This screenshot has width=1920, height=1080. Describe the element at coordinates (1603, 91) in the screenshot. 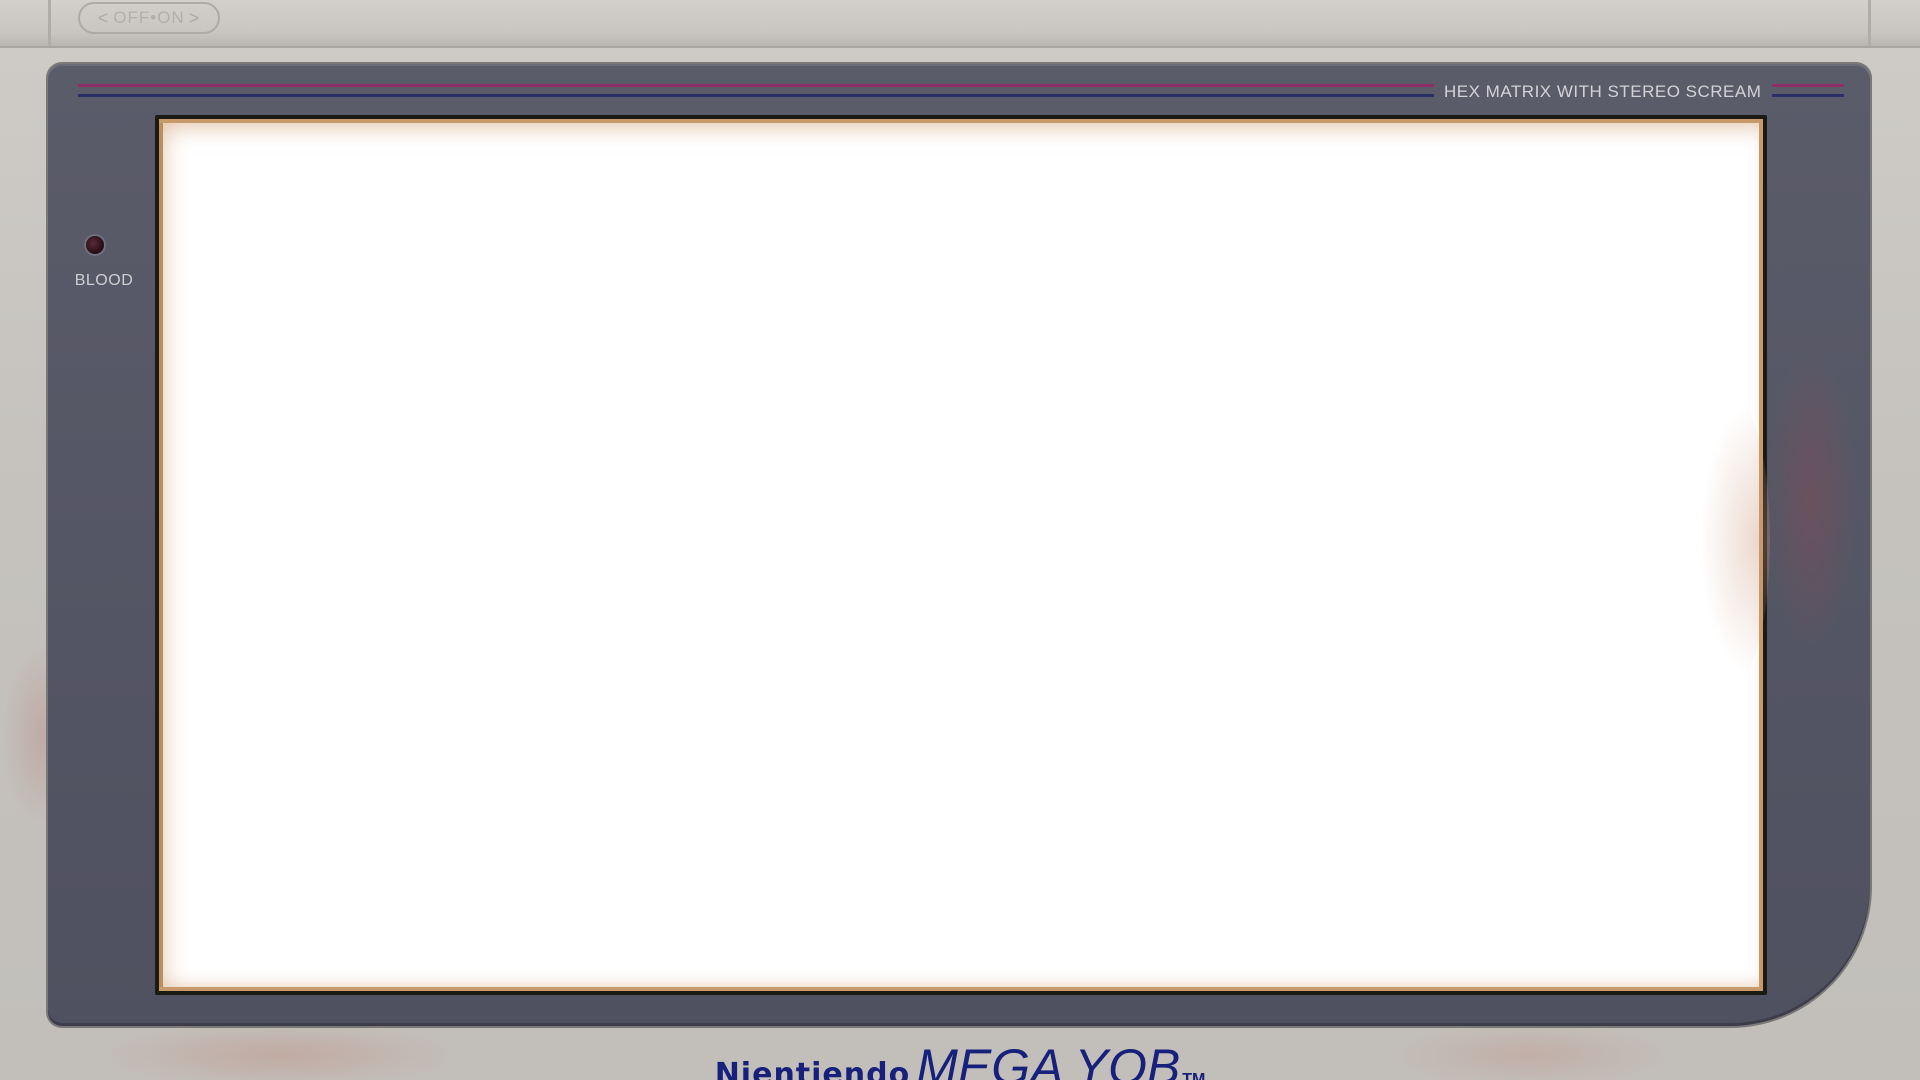

I see `bezel-title: HEX MATRIX WITH STEREO SCREAM` at that location.